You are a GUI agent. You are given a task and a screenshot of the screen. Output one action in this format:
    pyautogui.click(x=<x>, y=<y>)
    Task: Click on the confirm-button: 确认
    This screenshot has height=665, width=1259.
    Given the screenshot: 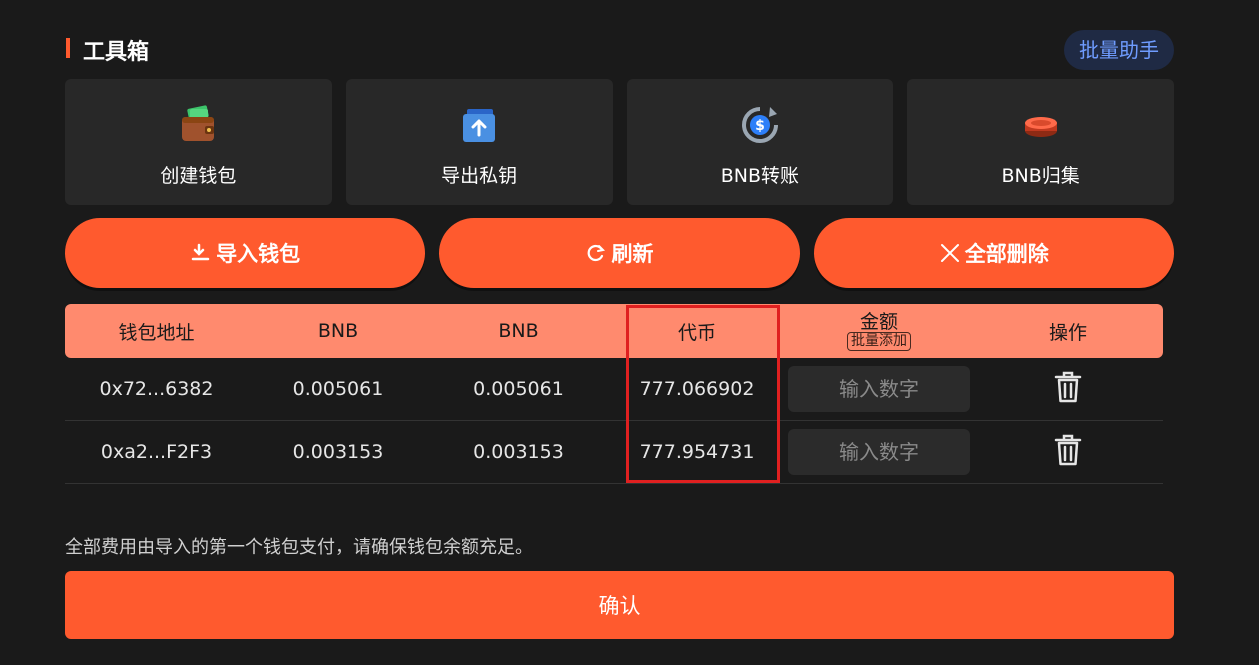 What is the action you would take?
    pyautogui.click(x=619, y=605)
    